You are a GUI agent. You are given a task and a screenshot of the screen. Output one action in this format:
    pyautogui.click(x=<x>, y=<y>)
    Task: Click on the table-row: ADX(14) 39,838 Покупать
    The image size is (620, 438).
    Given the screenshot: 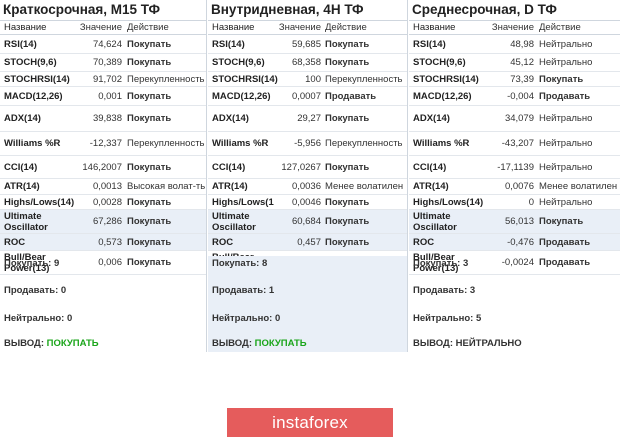 What is the action you would take?
    pyautogui.click(x=103, y=119)
    